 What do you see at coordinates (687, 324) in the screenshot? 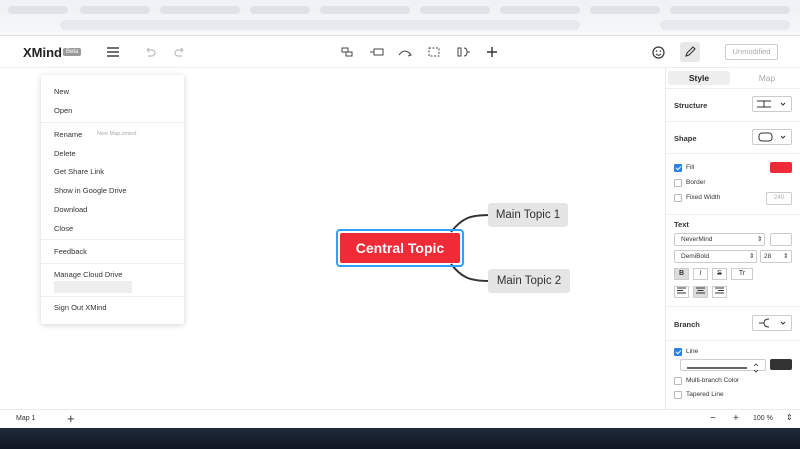
I see `branch-section-label: Branch` at bounding box center [687, 324].